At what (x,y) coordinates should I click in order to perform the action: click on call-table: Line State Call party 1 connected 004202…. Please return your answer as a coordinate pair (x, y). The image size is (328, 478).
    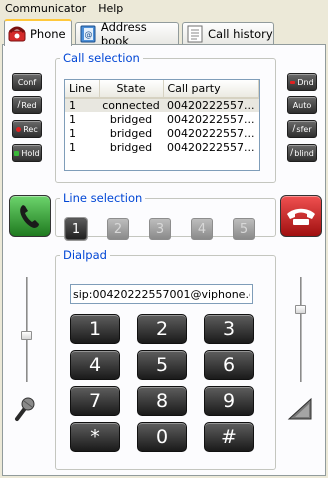
    Looking at the image, I should click on (162, 125).